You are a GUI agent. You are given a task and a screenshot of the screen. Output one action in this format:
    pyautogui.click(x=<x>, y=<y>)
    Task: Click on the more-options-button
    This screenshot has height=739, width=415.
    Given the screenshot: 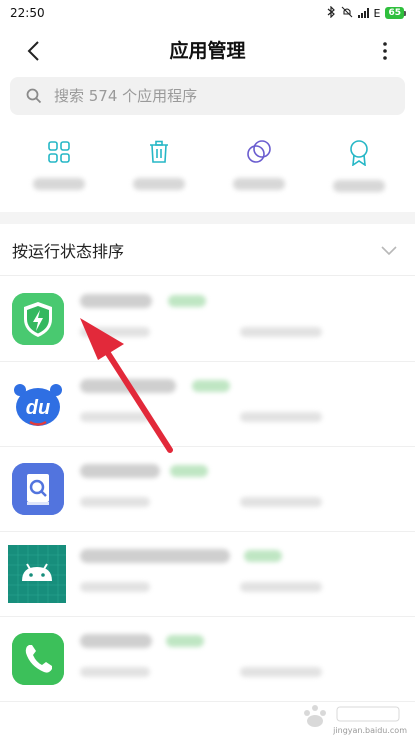 What is the action you would take?
    pyautogui.click(x=385, y=51)
    